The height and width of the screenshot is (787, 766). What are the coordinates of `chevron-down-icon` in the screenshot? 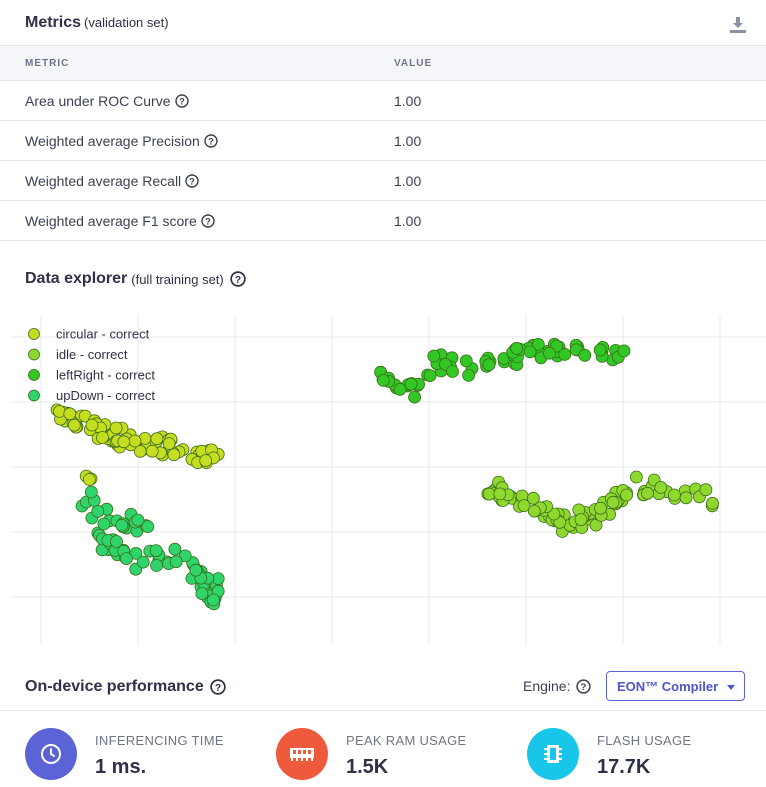 It's located at (731, 687).